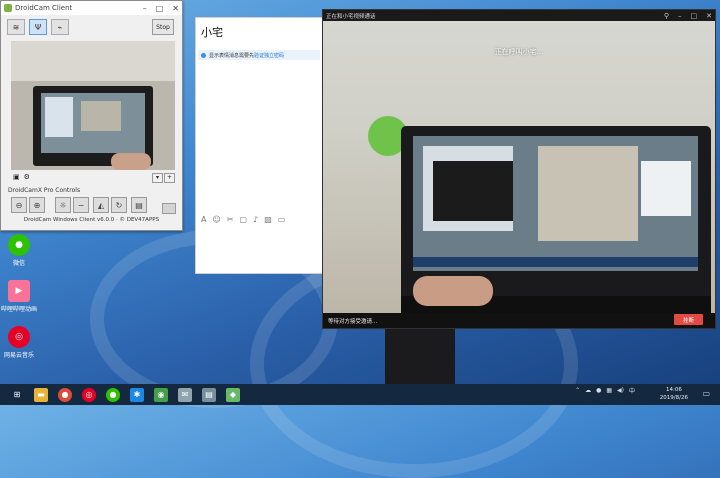  I want to click on preview-options: ▣ ⚙, so click(21, 177).